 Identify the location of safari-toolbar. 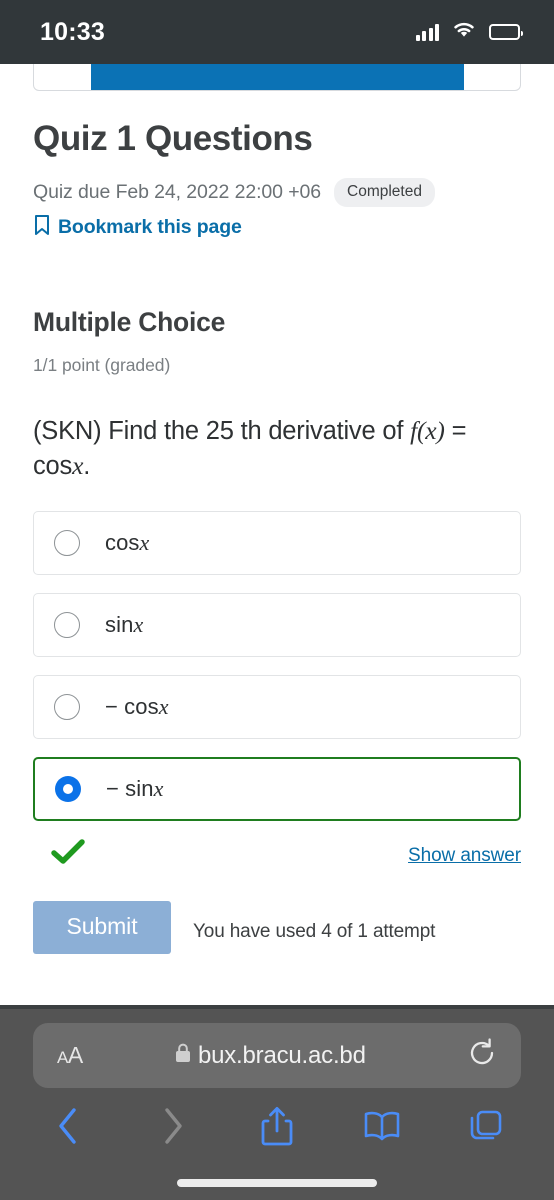
(277, 1126).